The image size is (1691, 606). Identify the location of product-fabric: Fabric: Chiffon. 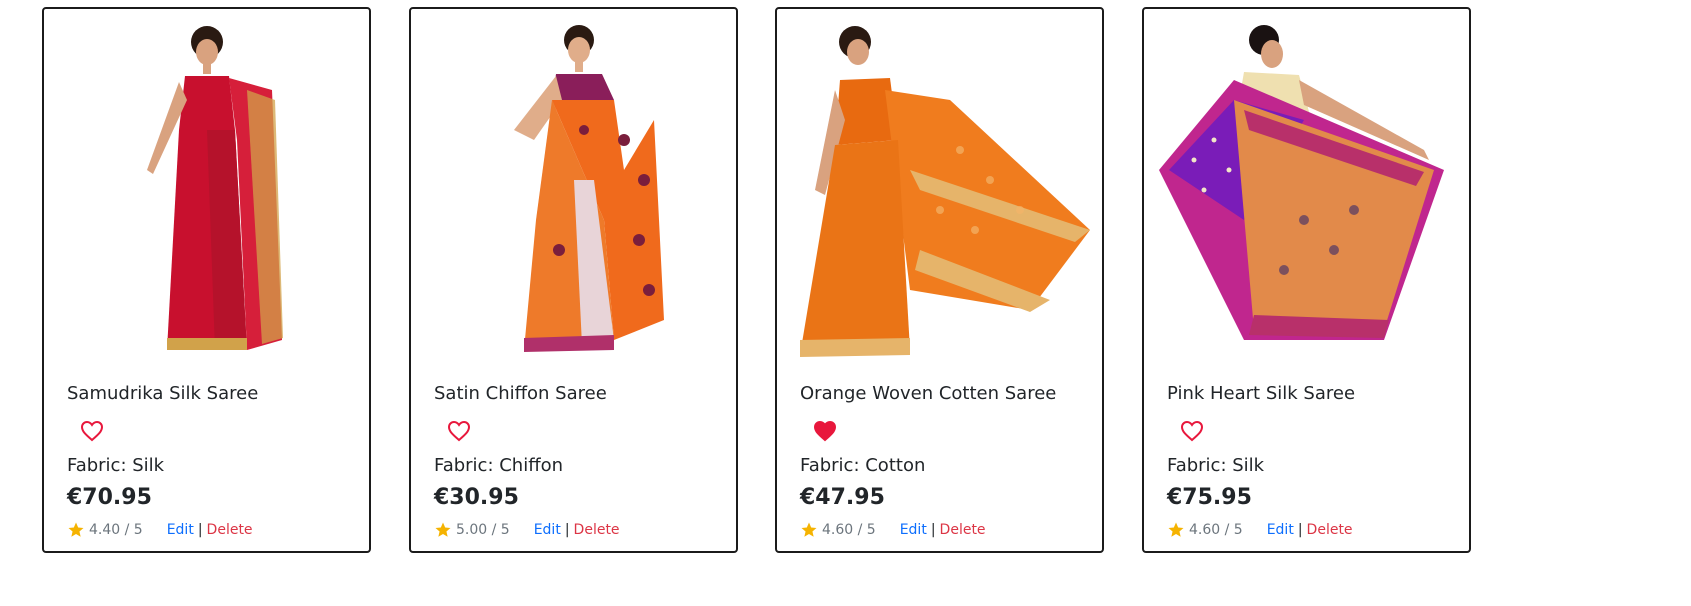
(499, 465).